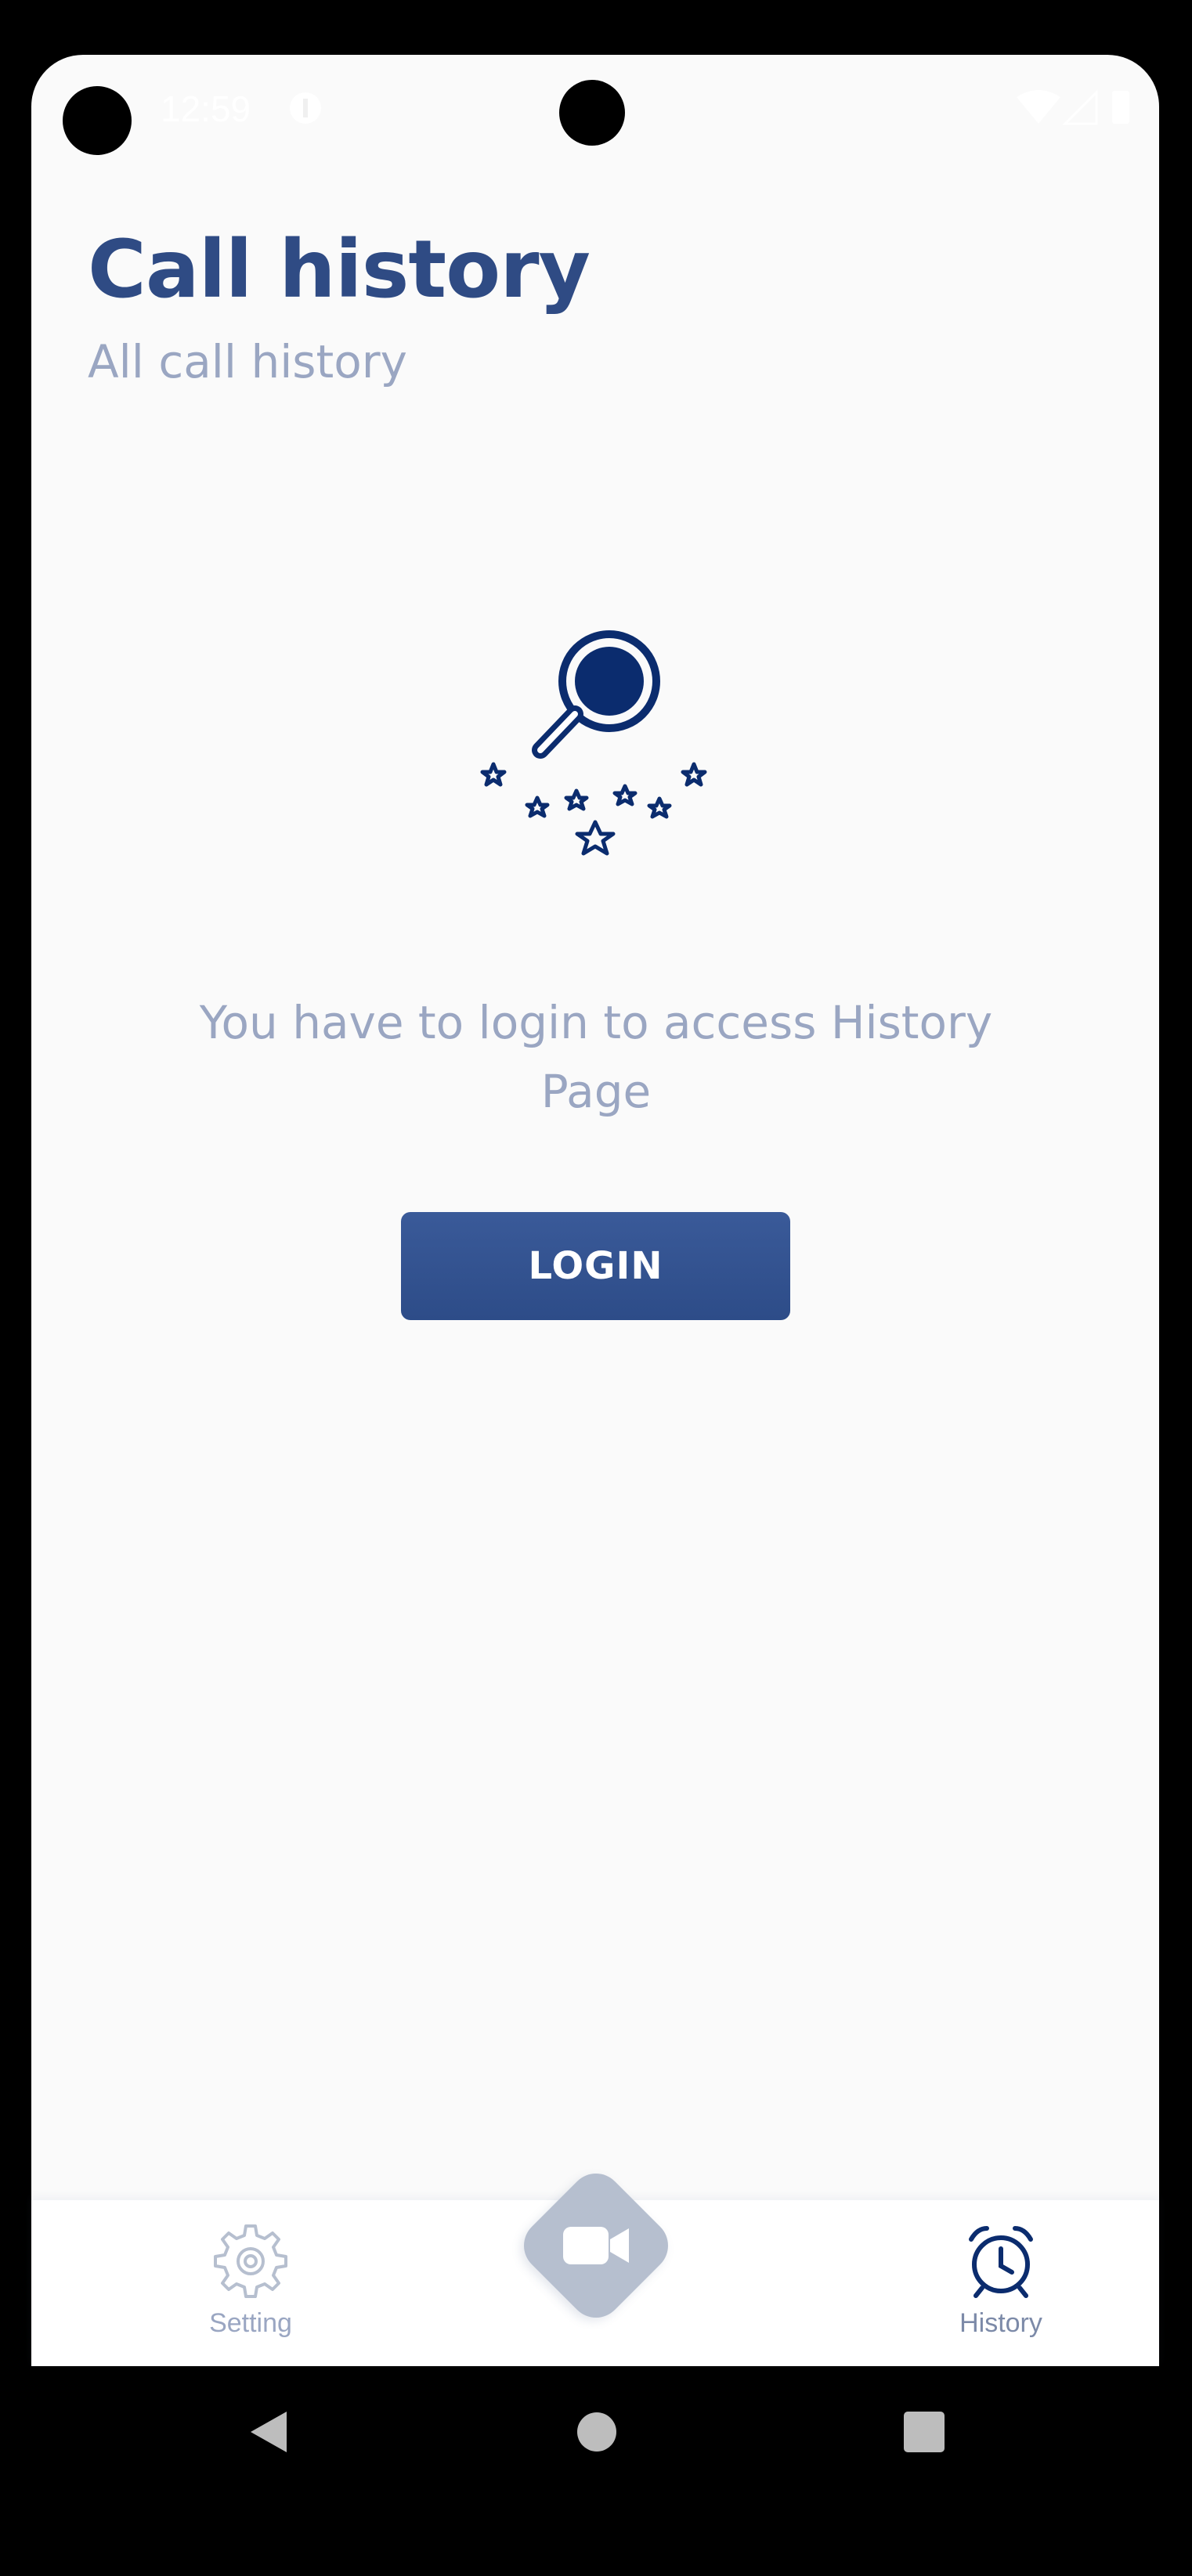 The image size is (1192, 2576). I want to click on login-required-message: You have to login to access History Page, so click(596, 1057).